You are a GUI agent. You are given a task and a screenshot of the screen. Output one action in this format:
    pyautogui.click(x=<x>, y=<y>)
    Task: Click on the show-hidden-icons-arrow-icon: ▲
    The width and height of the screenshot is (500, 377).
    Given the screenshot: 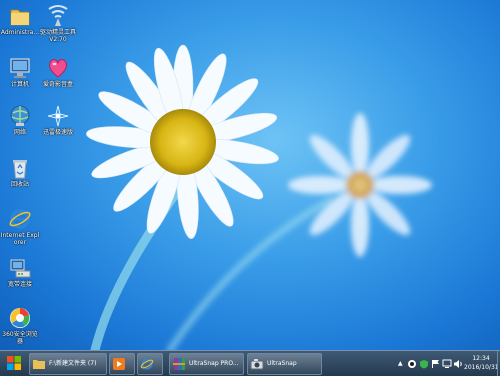 What is the action you would take?
    pyautogui.click(x=400, y=363)
    